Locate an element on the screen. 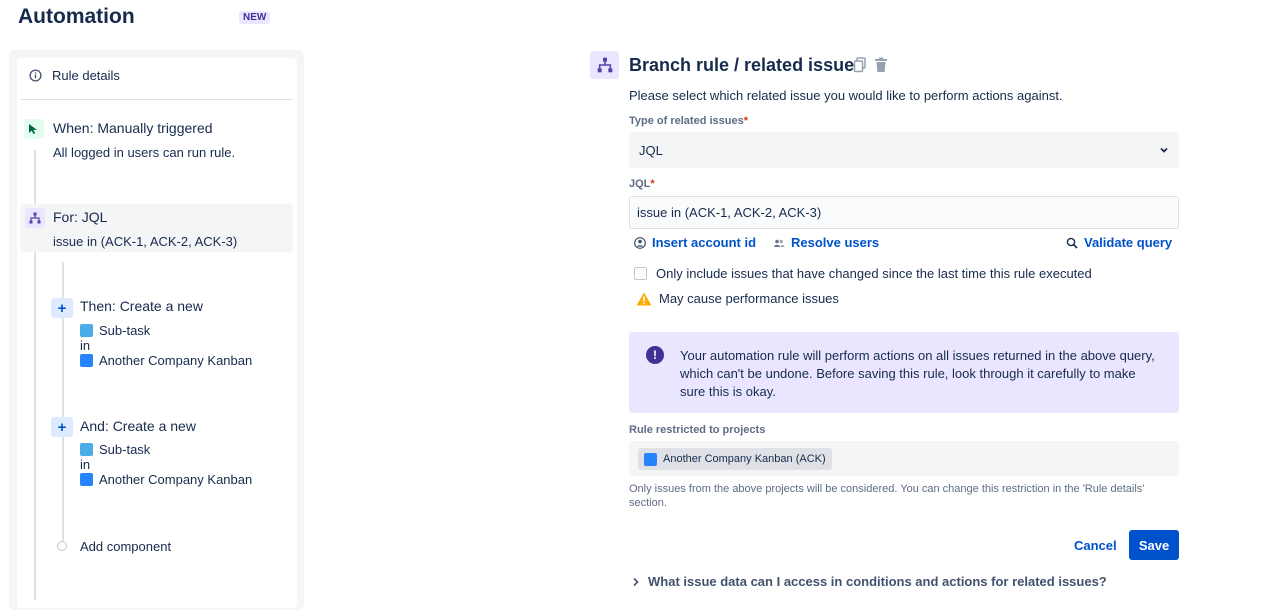 The width and height of the screenshot is (1269, 610). rule-details-label: Rule details is located at coordinates (86, 75).